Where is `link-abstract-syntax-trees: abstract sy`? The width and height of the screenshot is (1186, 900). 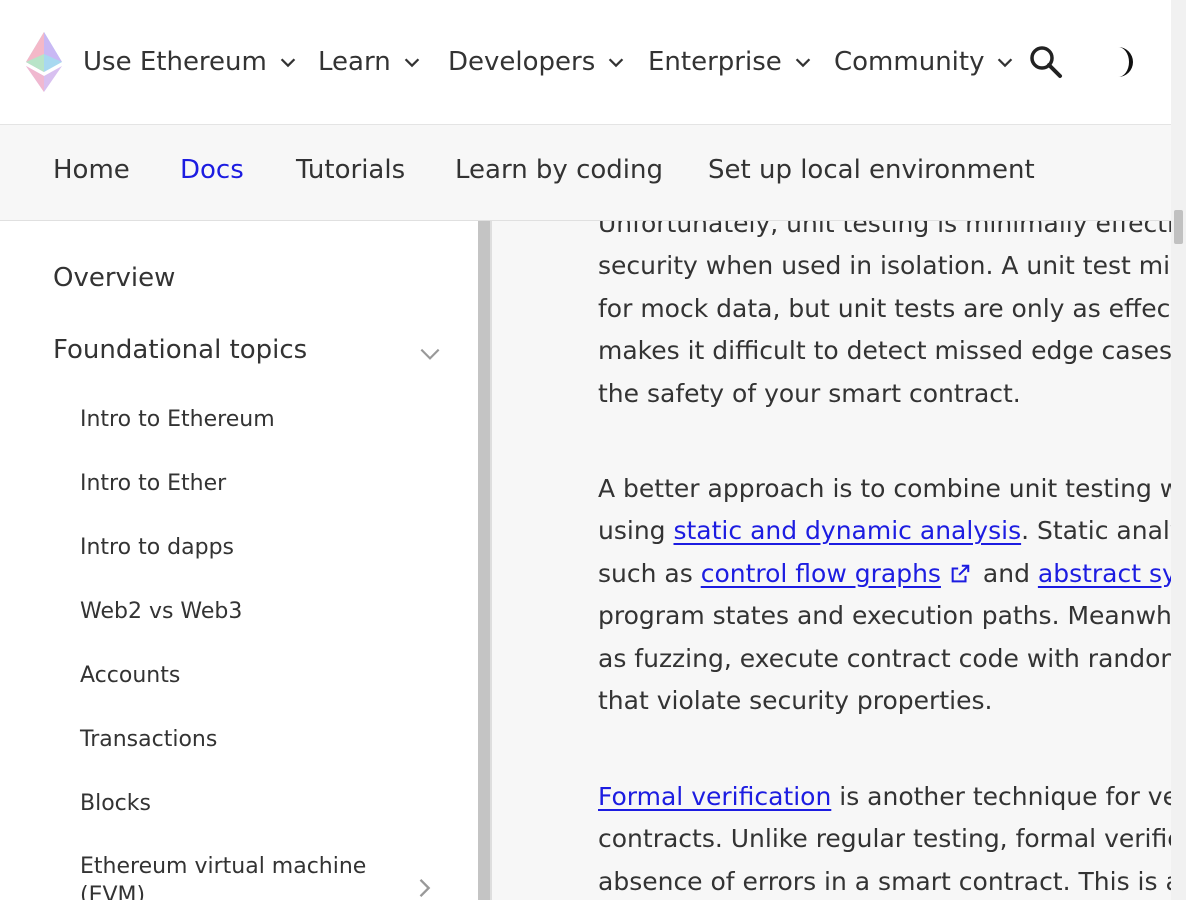 link-abstract-syntax-trees: abstract sy is located at coordinates (1104, 573).